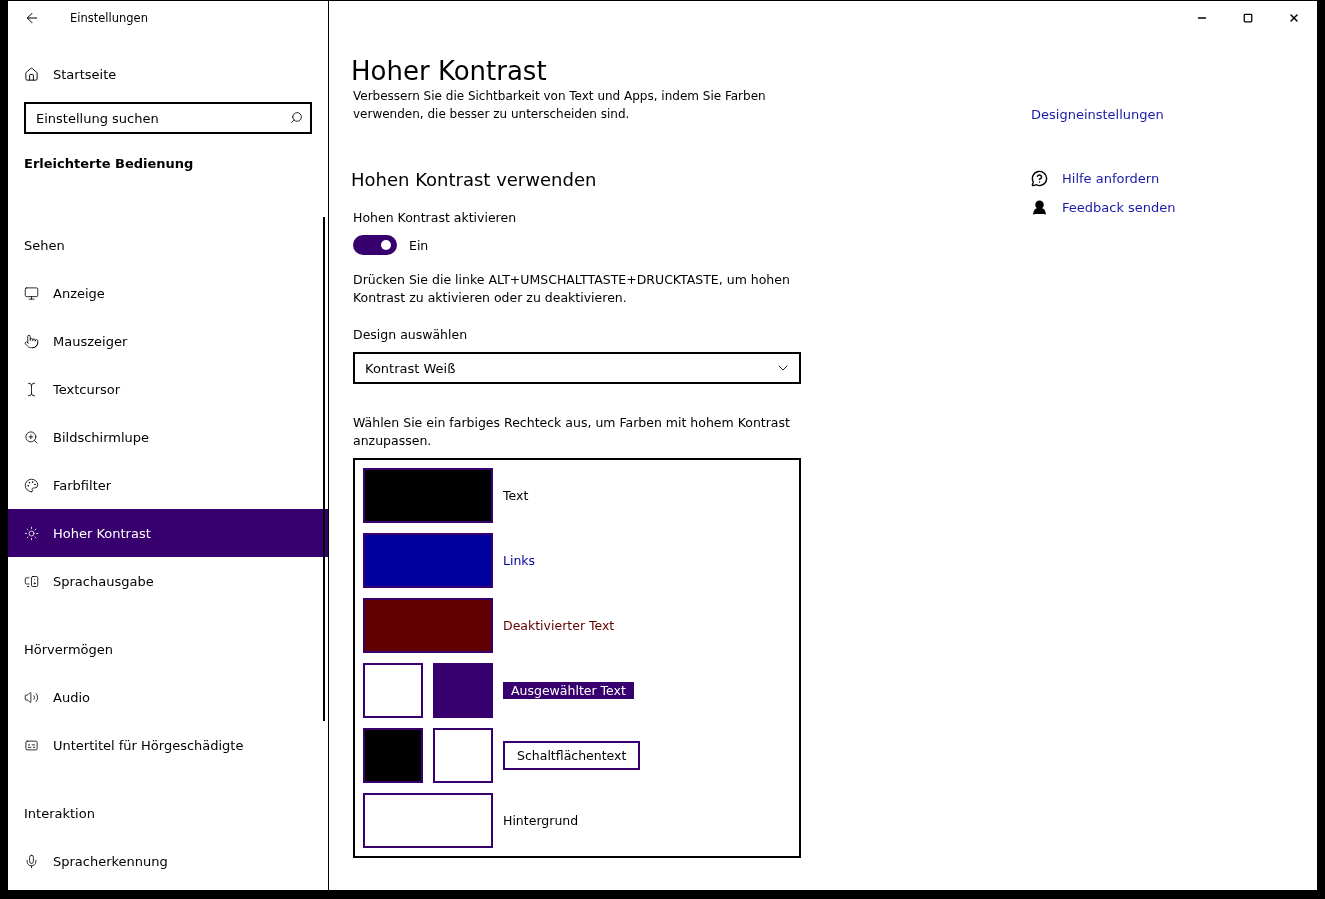 This screenshot has height=899, width=1325. What do you see at coordinates (31, 293) in the screenshot?
I see `monitor-icon` at bounding box center [31, 293].